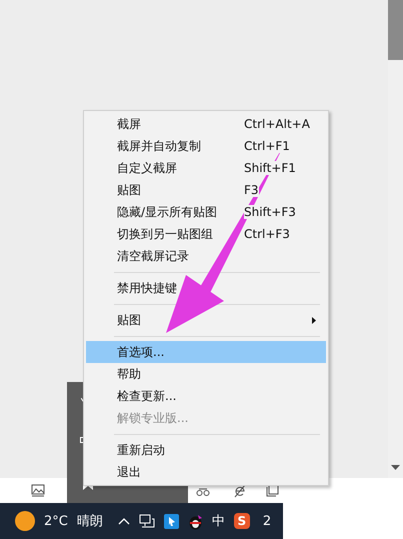 This screenshot has width=403, height=539. What do you see at coordinates (272, 490) in the screenshot?
I see `window-icon` at bounding box center [272, 490].